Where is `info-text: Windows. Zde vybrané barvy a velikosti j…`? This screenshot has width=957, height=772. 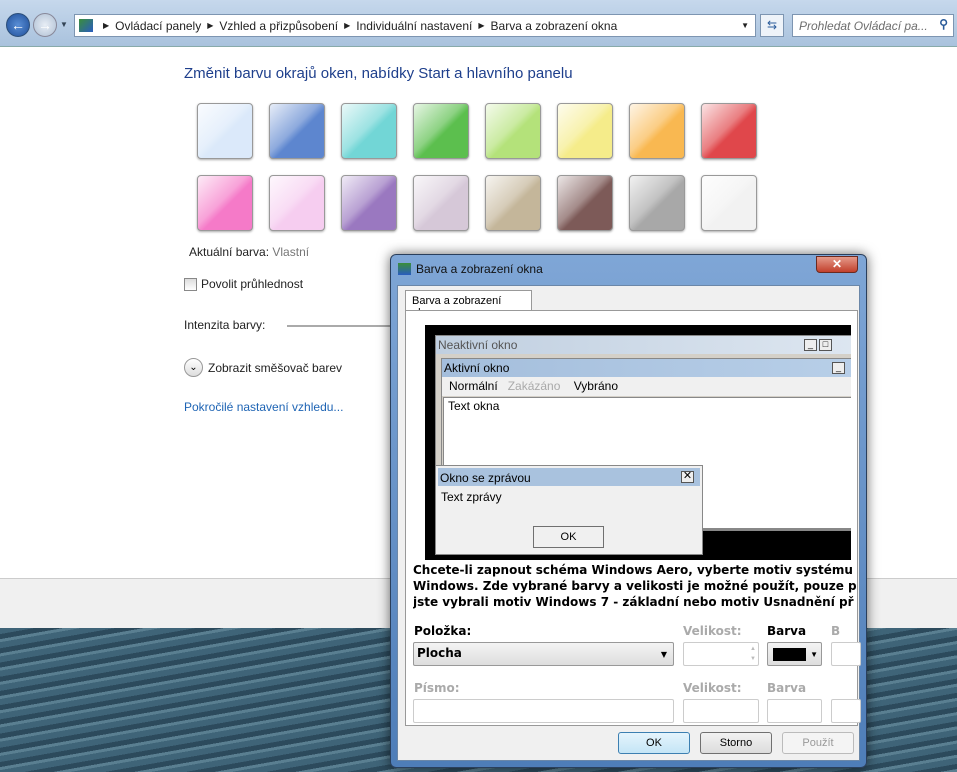
info-text: Windows. Zde vybrané barvy a velikosti j… is located at coordinates (635, 586).